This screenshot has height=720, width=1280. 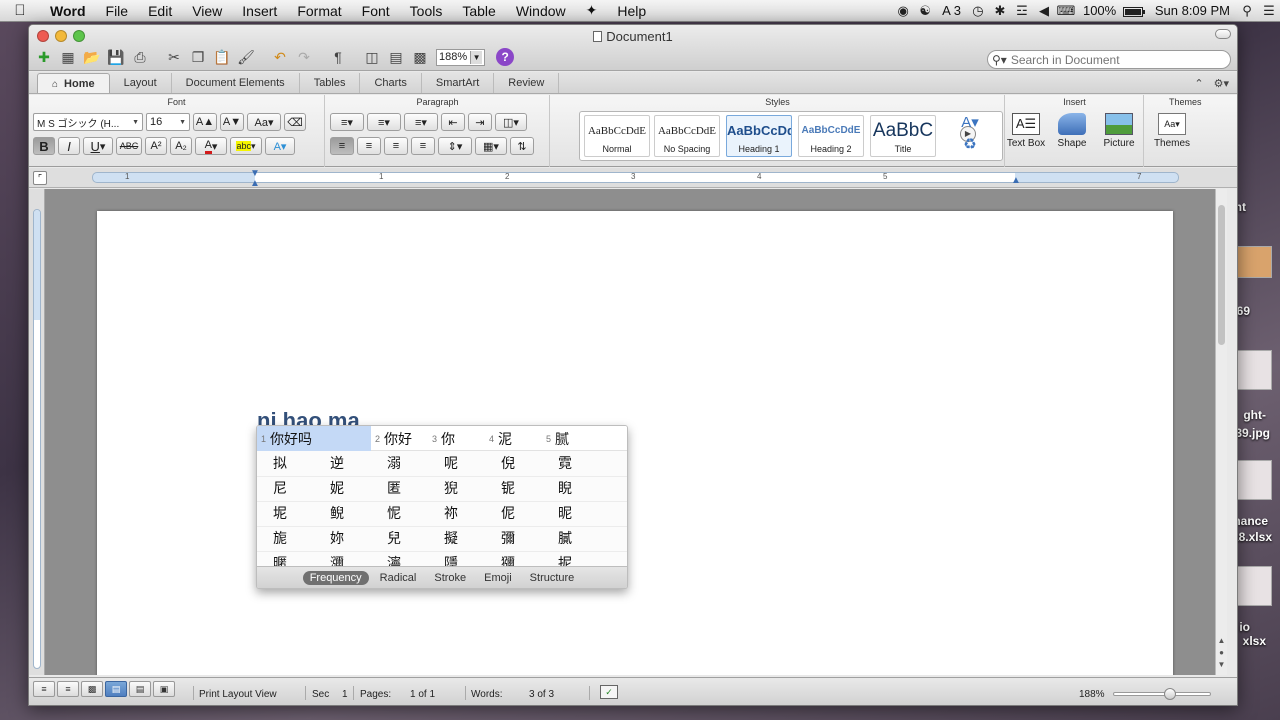 What do you see at coordinates (98, 146) in the screenshot?
I see `underline-icon: U ▾` at bounding box center [98, 146].